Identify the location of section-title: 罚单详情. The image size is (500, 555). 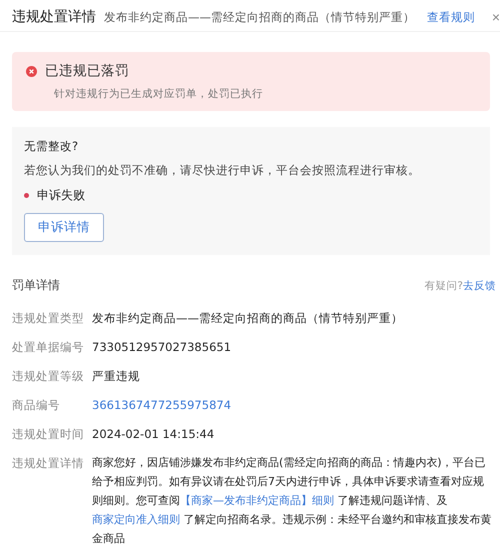
(36, 285).